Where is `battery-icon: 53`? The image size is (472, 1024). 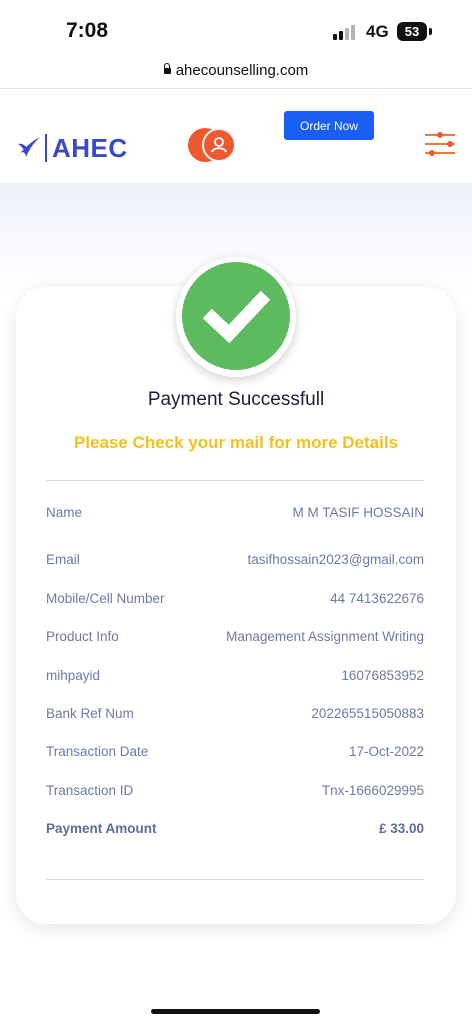 battery-icon: 53 is located at coordinates (412, 31).